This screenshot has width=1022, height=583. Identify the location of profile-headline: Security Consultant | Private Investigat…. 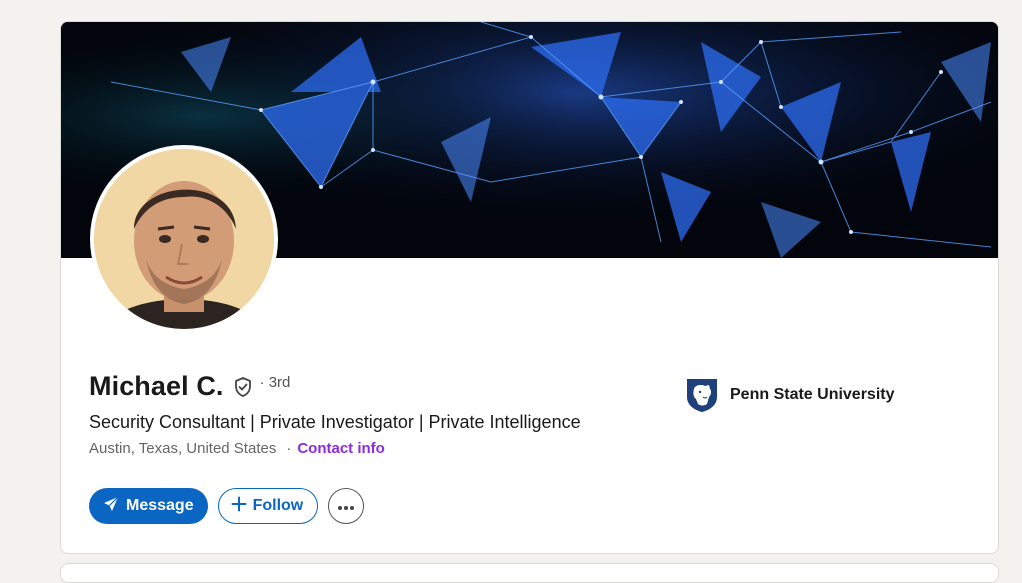
(335, 422).